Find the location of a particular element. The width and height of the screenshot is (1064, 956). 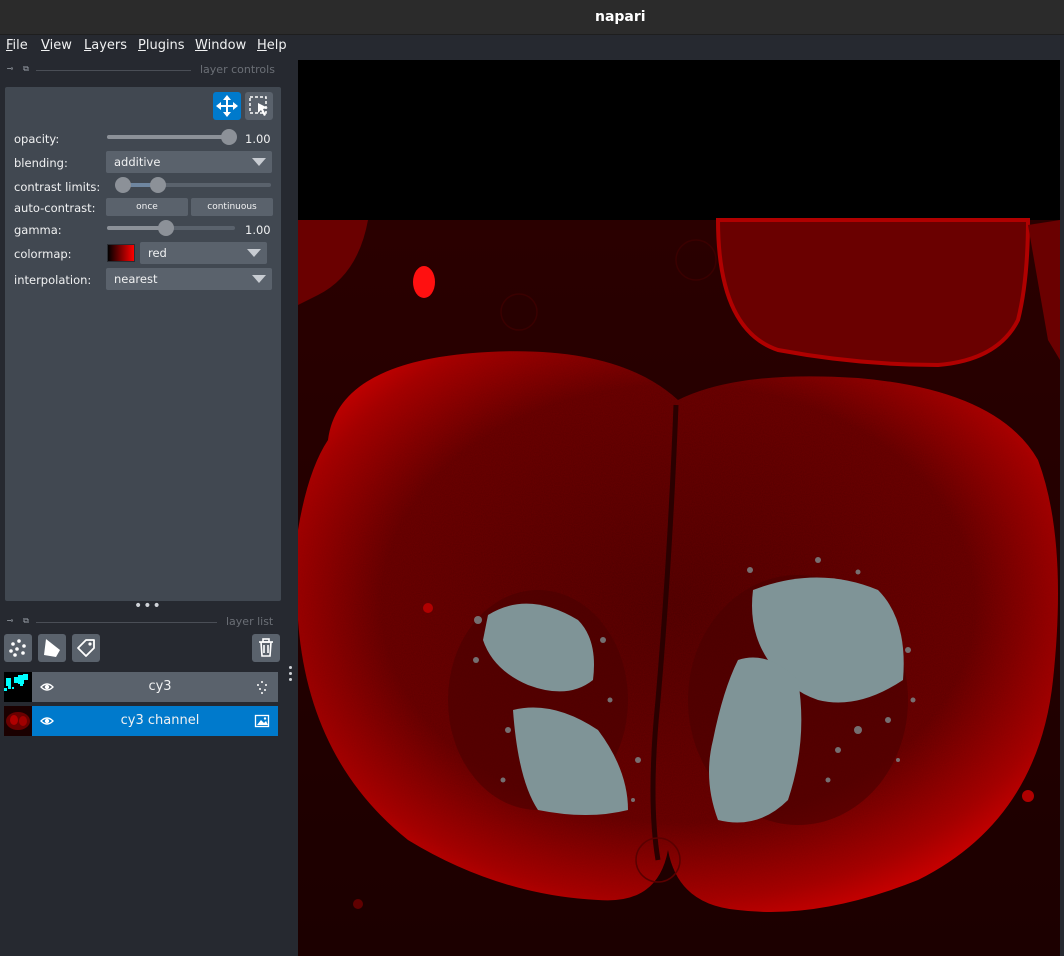

menu-file: File is located at coordinates (17, 45).